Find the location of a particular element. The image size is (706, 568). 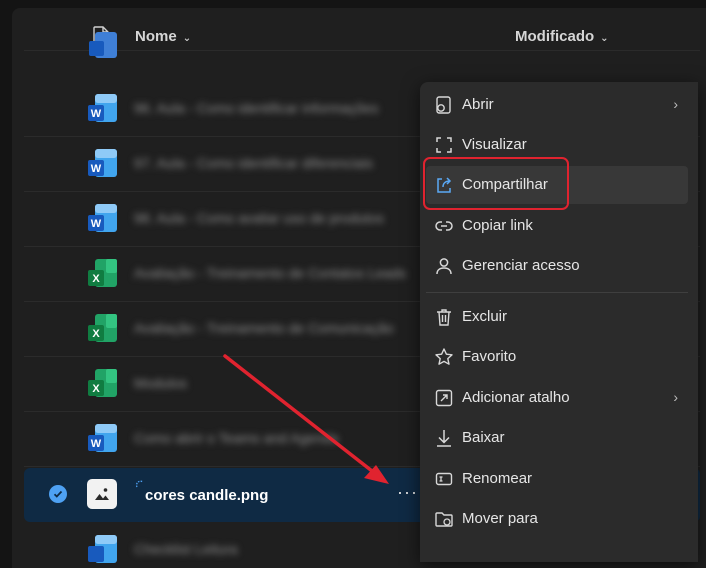

annotation-arrow is located at coordinates (306, 419).